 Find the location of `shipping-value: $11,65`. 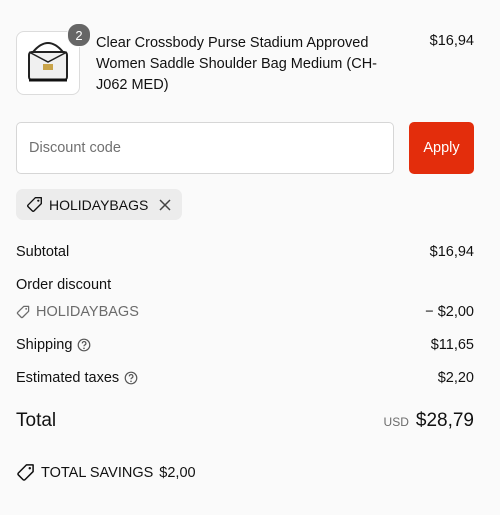

shipping-value: $11,65 is located at coordinates (452, 345).